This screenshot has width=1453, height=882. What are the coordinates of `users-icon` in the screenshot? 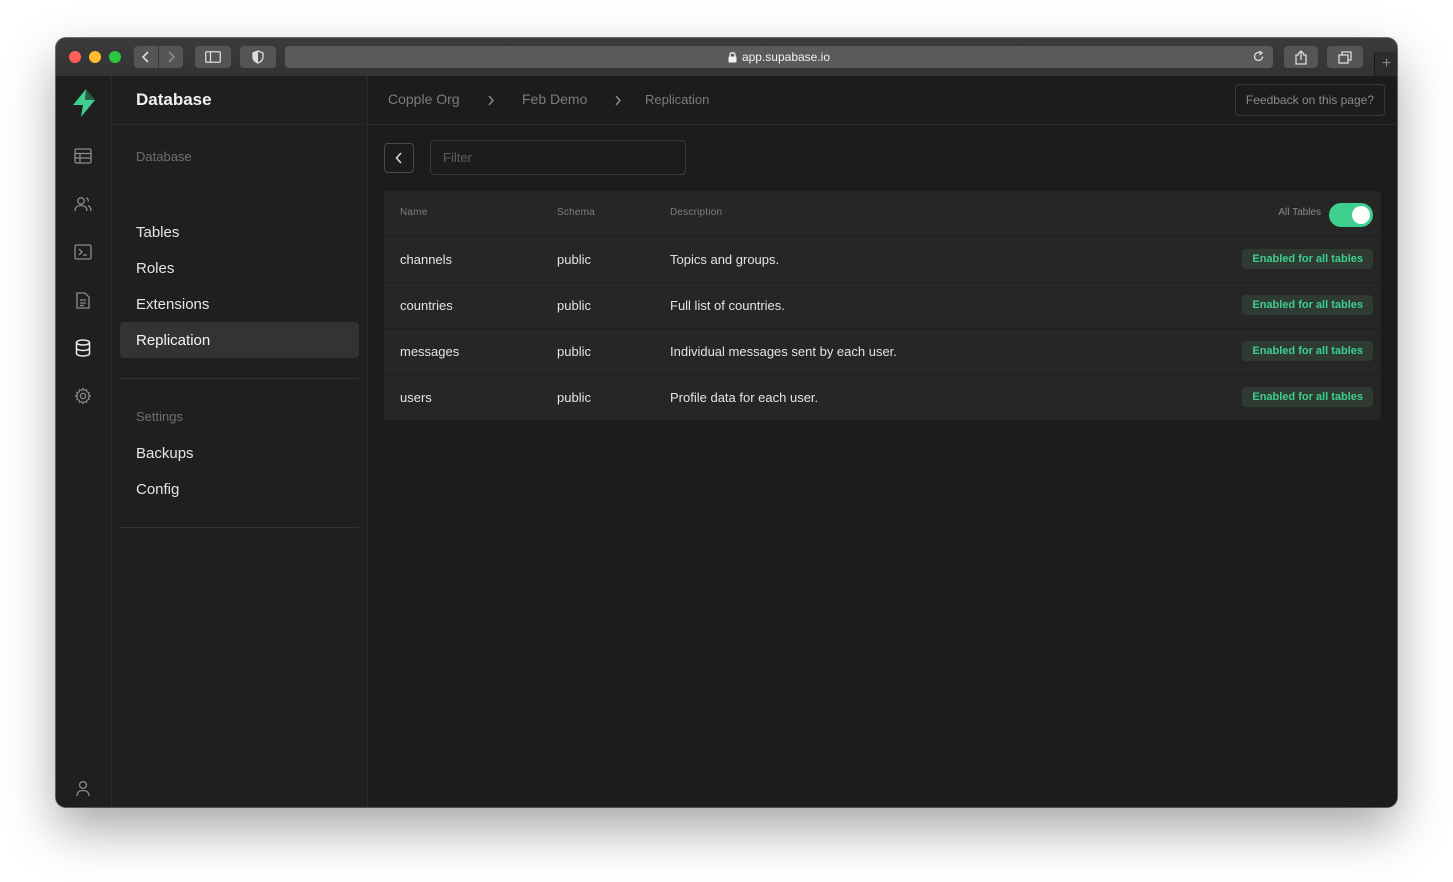 It's located at (83, 204).